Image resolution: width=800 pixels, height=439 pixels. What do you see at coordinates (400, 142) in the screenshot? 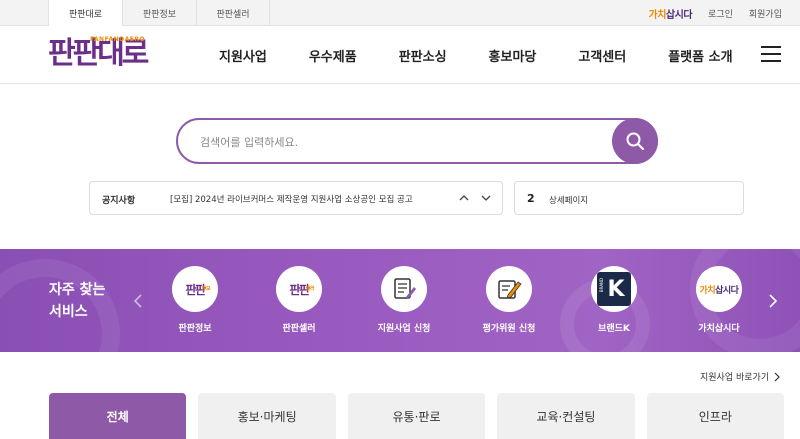
I see `search-input` at bounding box center [400, 142].